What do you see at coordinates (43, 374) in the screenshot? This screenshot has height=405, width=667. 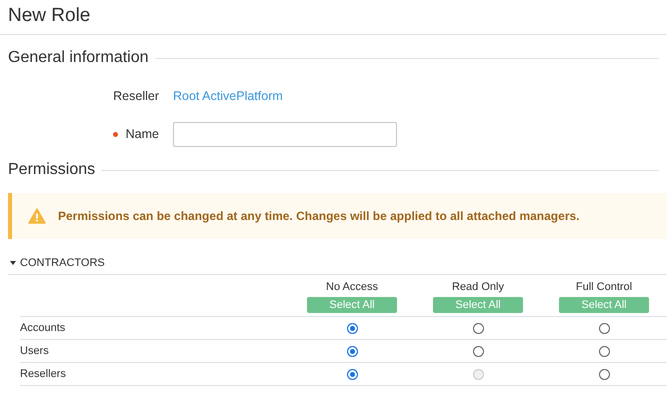 I see `row-label: Resellers` at bounding box center [43, 374].